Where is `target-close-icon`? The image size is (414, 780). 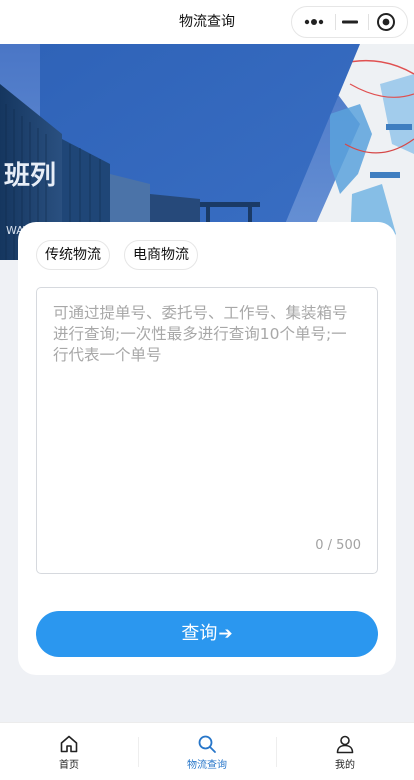
target-close-icon is located at coordinates (386, 22).